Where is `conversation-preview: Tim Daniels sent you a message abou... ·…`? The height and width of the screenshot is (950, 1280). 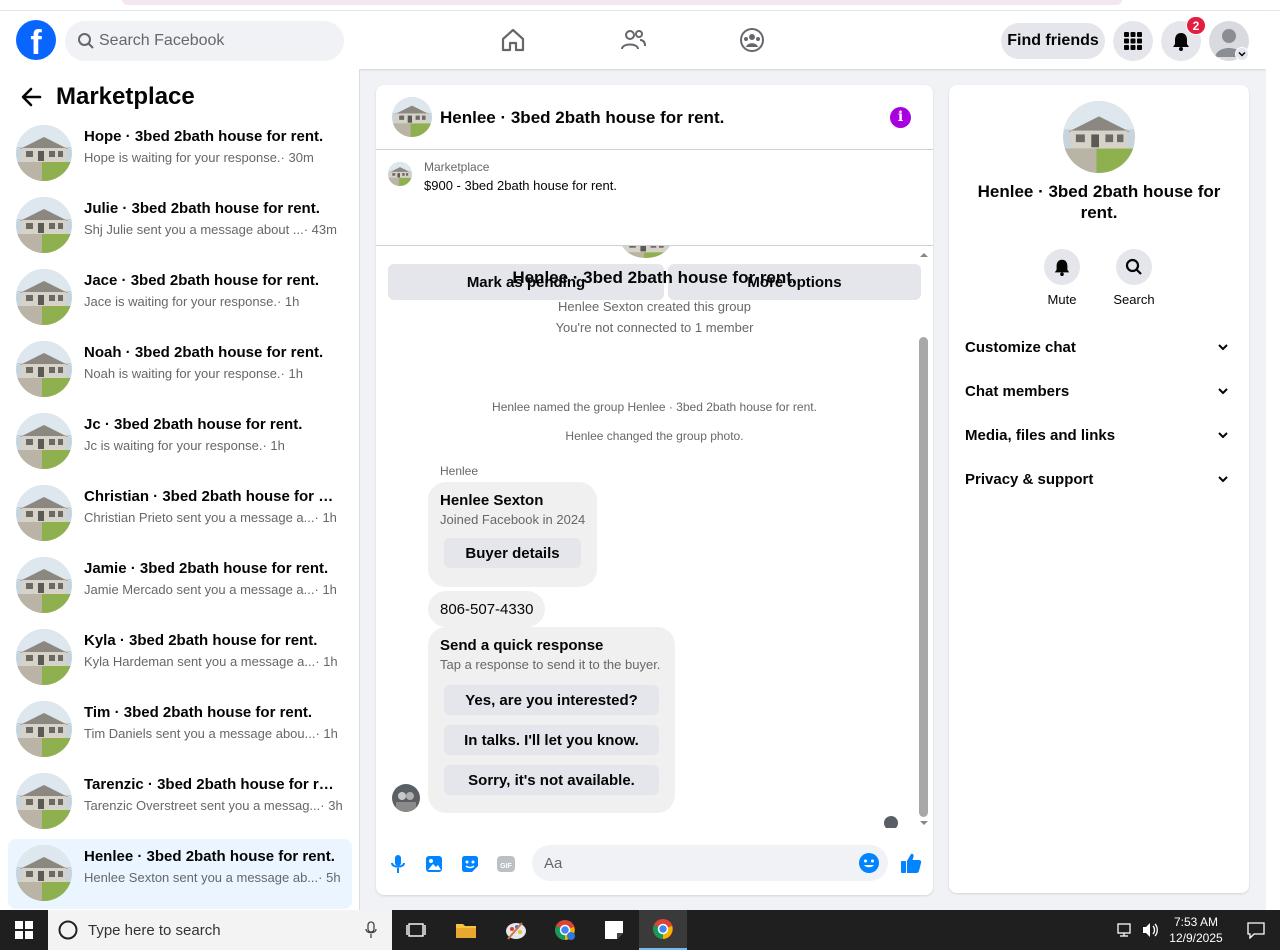
conversation-preview: Tim Daniels sent you a message abou... ·… is located at coordinates (214, 733).